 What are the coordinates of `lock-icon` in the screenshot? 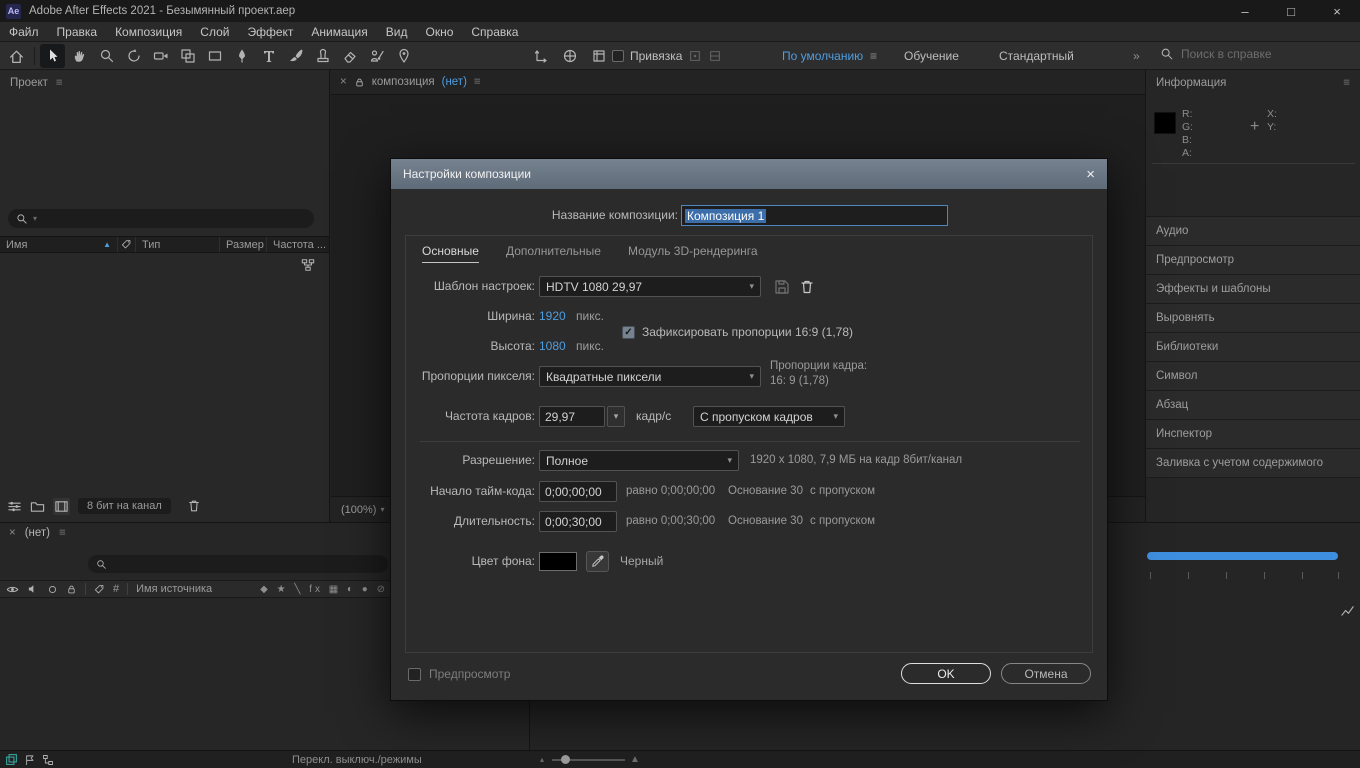 It's located at (71, 589).